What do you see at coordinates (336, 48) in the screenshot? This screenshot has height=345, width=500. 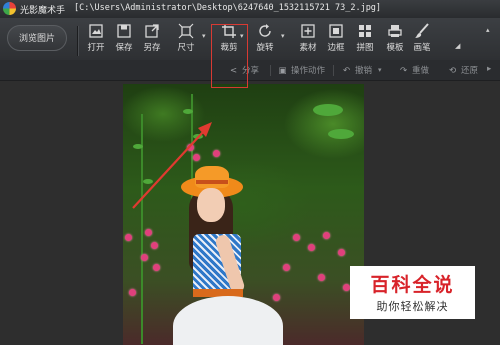 I see `border-label: 边框` at bounding box center [336, 48].